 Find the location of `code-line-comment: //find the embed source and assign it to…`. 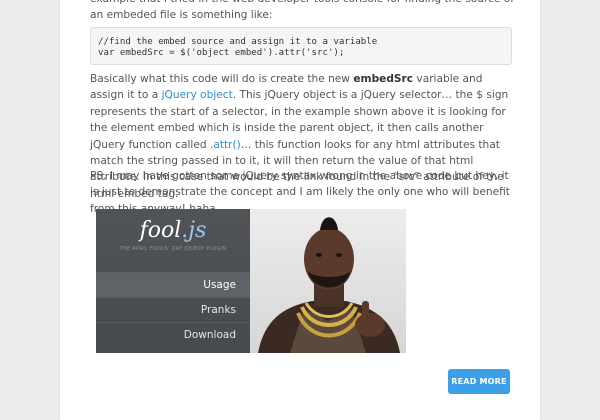

code-line-comment: //find the embed source and assign it to… is located at coordinates (238, 42).